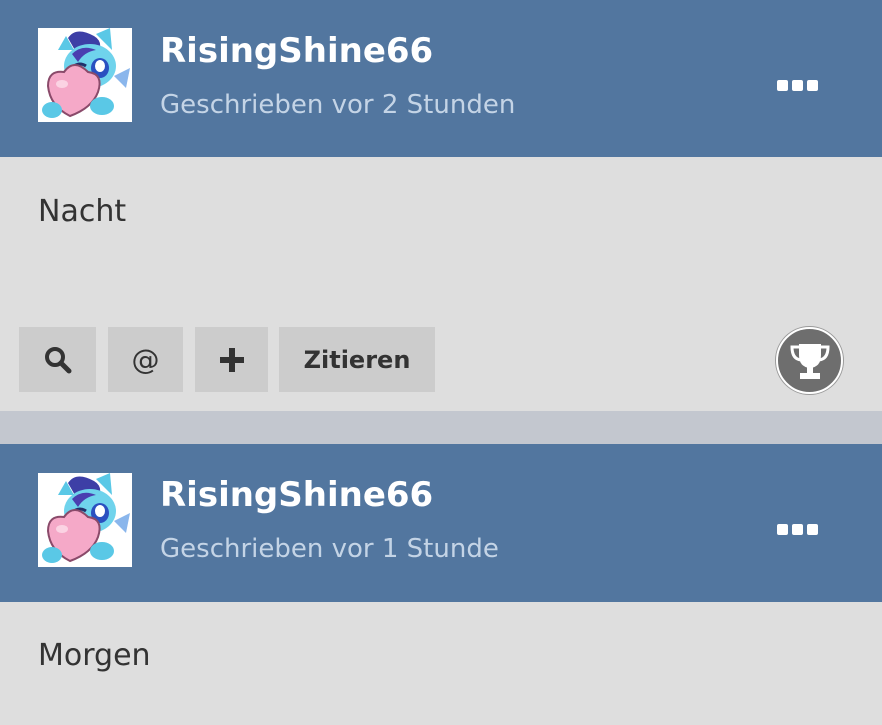 Image resolution: width=882 pixels, height=725 pixels. I want to click on quote-button-label: Zitieren, so click(357, 359).